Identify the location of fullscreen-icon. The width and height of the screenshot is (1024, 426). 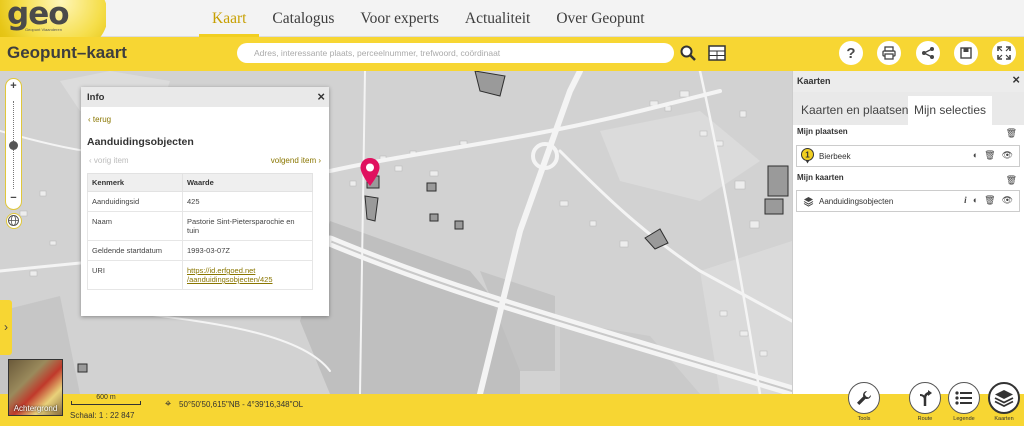
(1004, 53).